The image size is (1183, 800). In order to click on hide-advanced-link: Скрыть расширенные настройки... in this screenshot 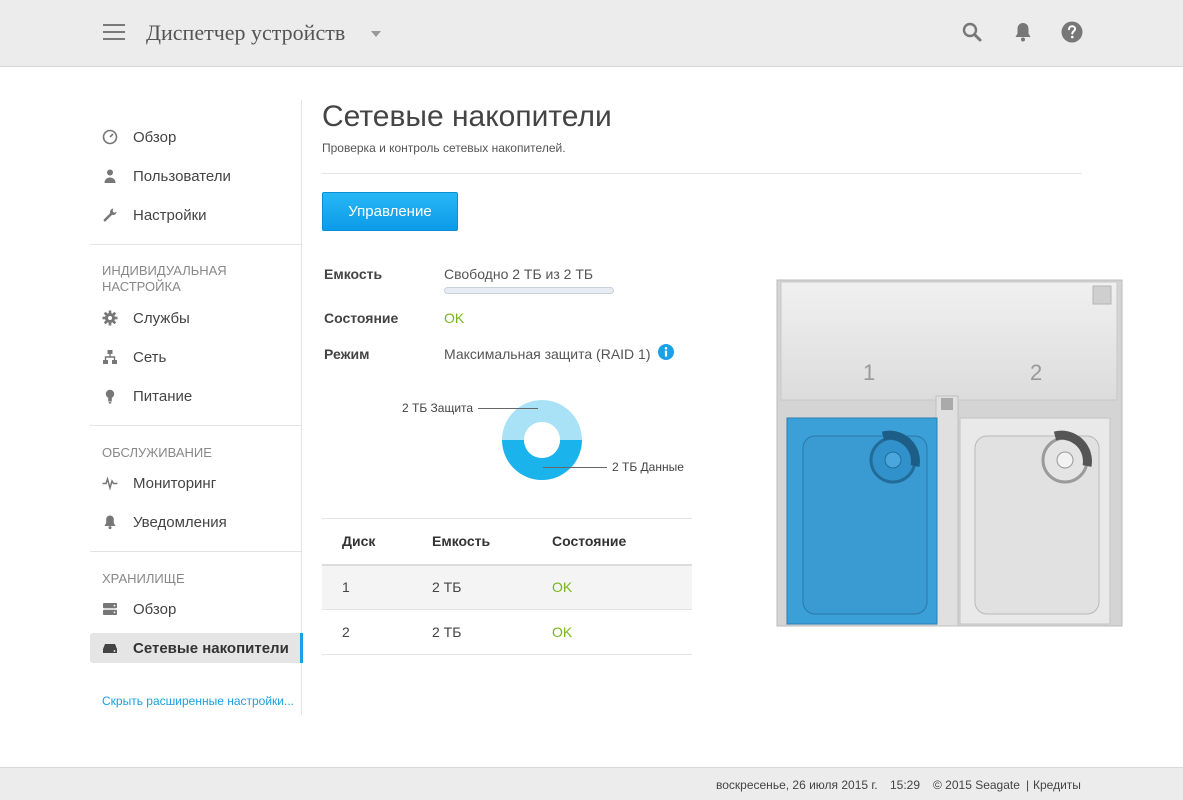, I will do `click(198, 701)`.